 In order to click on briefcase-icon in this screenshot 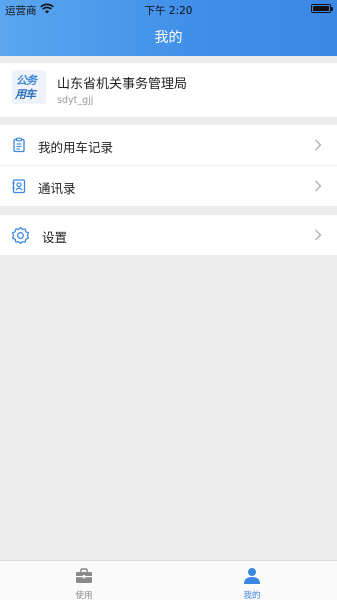, I will do `click(84, 575)`.